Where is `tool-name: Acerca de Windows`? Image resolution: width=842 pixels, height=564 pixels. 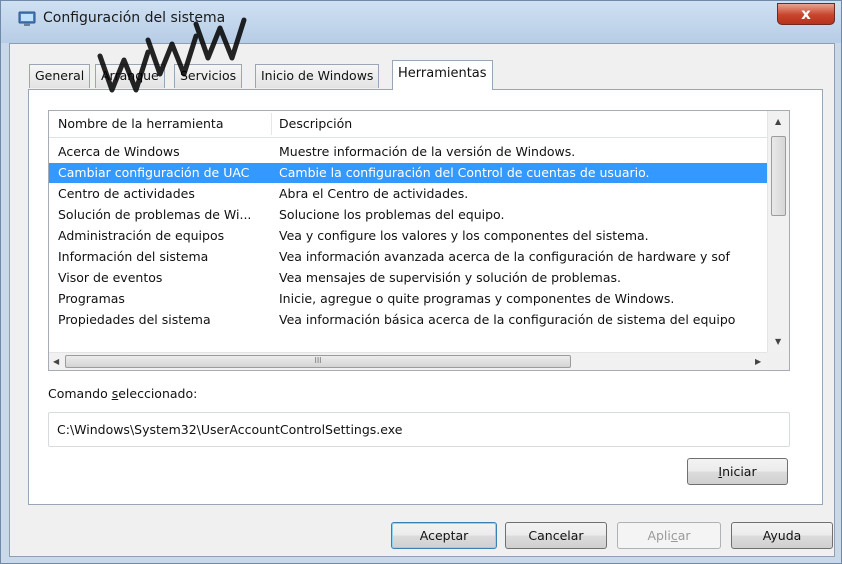
tool-name: Acerca de Windows is located at coordinates (119, 151).